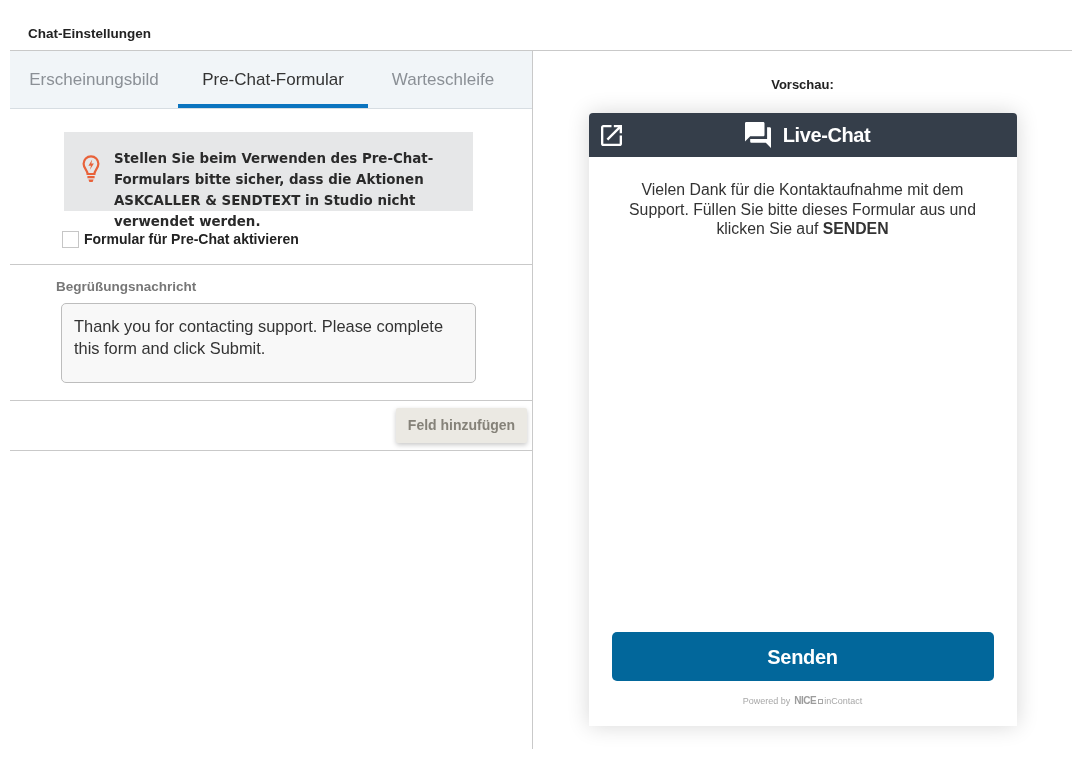 The width and height of the screenshot is (1084, 767). I want to click on powered-by-text: Powered by, so click(766, 701).